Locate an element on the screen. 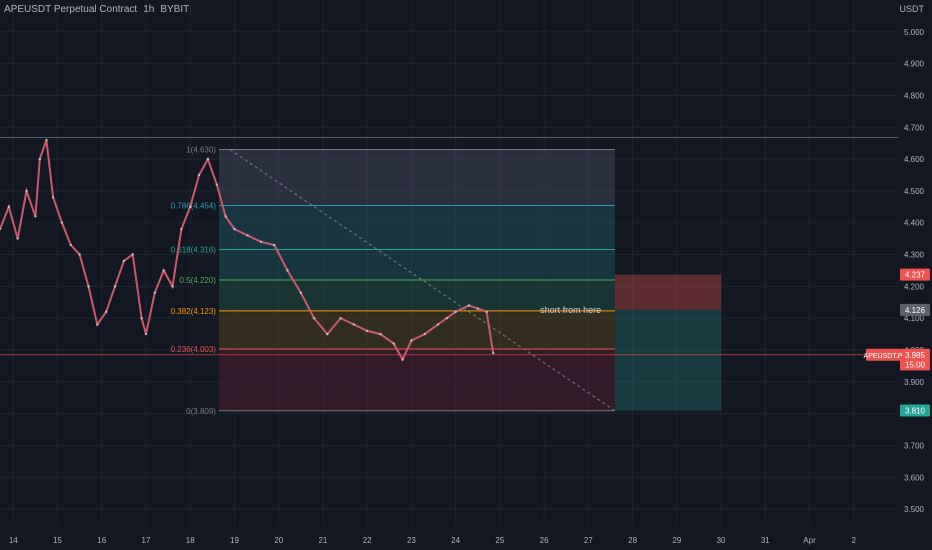  symbol-tag-text: APEUSDT.P is located at coordinates (883, 356).